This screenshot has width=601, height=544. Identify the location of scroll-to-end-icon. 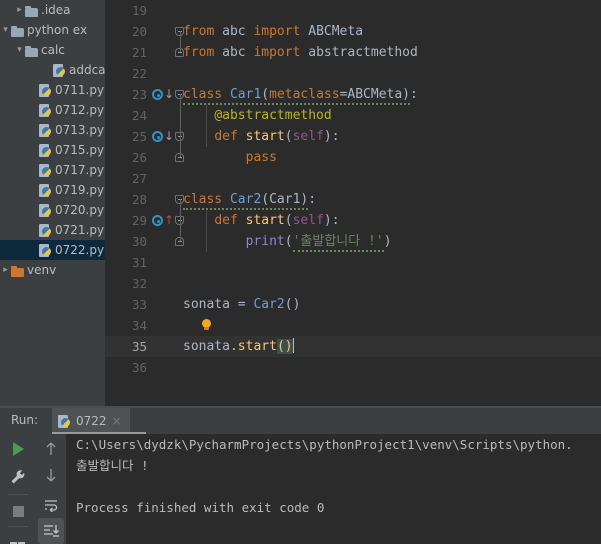
(51, 531).